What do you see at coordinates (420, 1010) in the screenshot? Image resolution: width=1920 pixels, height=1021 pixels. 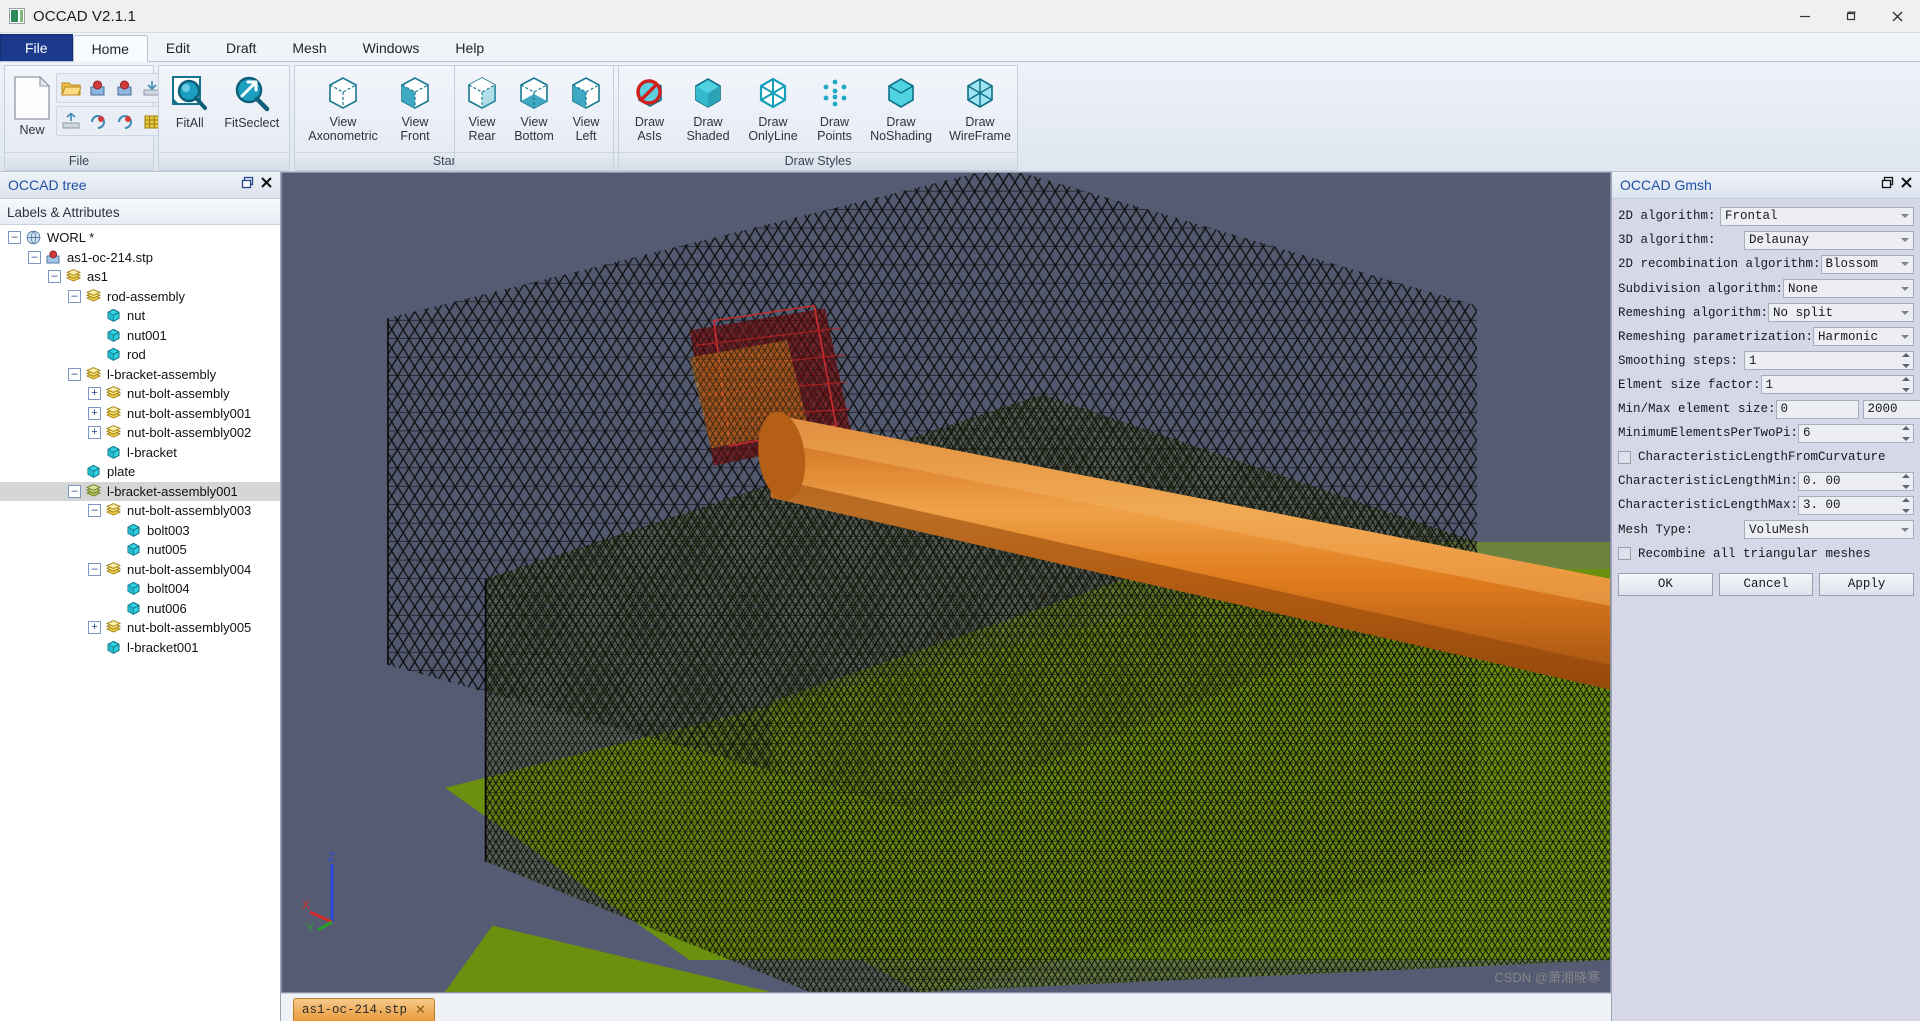 I see `close-icon: ✕` at bounding box center [420, 1010].